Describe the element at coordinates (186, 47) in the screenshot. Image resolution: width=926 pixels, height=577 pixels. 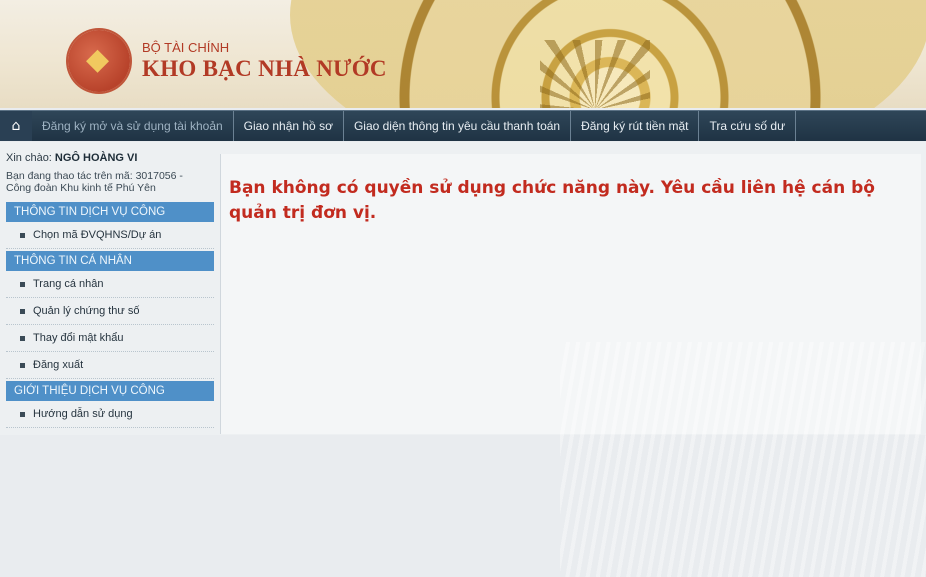
I see `ministry-name: BỘ TÀI CHÍNH` at that location.